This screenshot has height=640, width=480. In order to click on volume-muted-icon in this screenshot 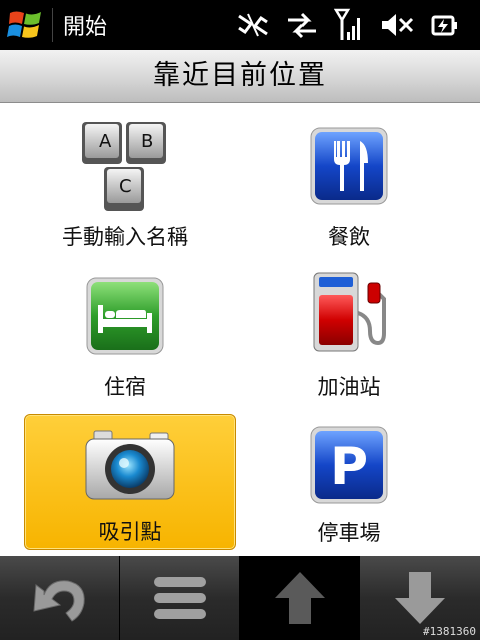, I will do `click(397, 25)`.